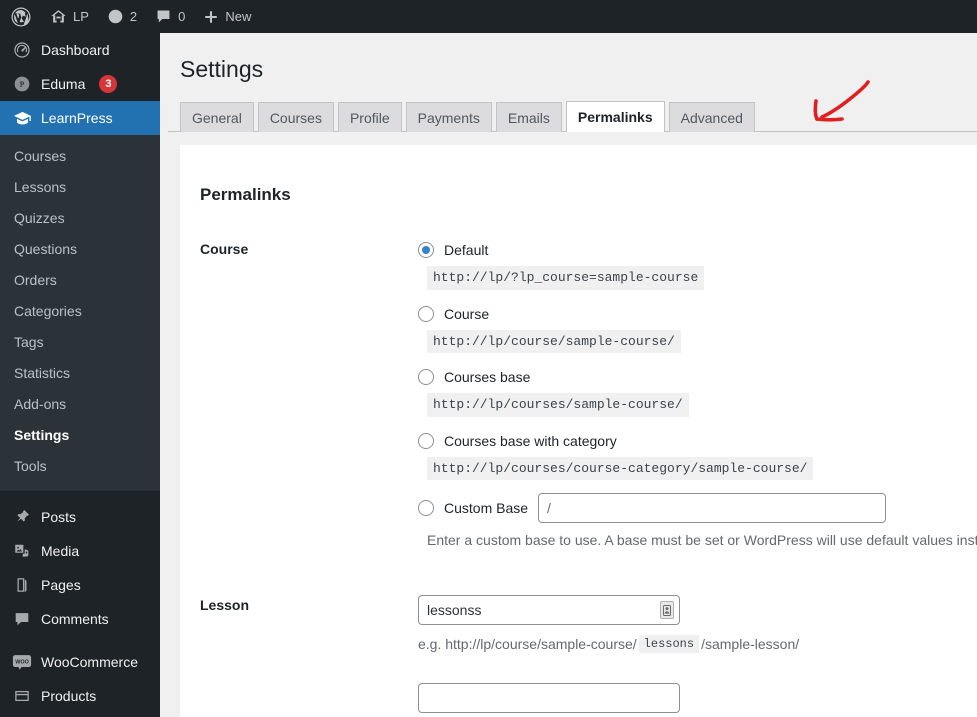  Describe the element at coordinates (80, 435) in the screenshot. I see `submenu-item-settings: Settings` at that location.